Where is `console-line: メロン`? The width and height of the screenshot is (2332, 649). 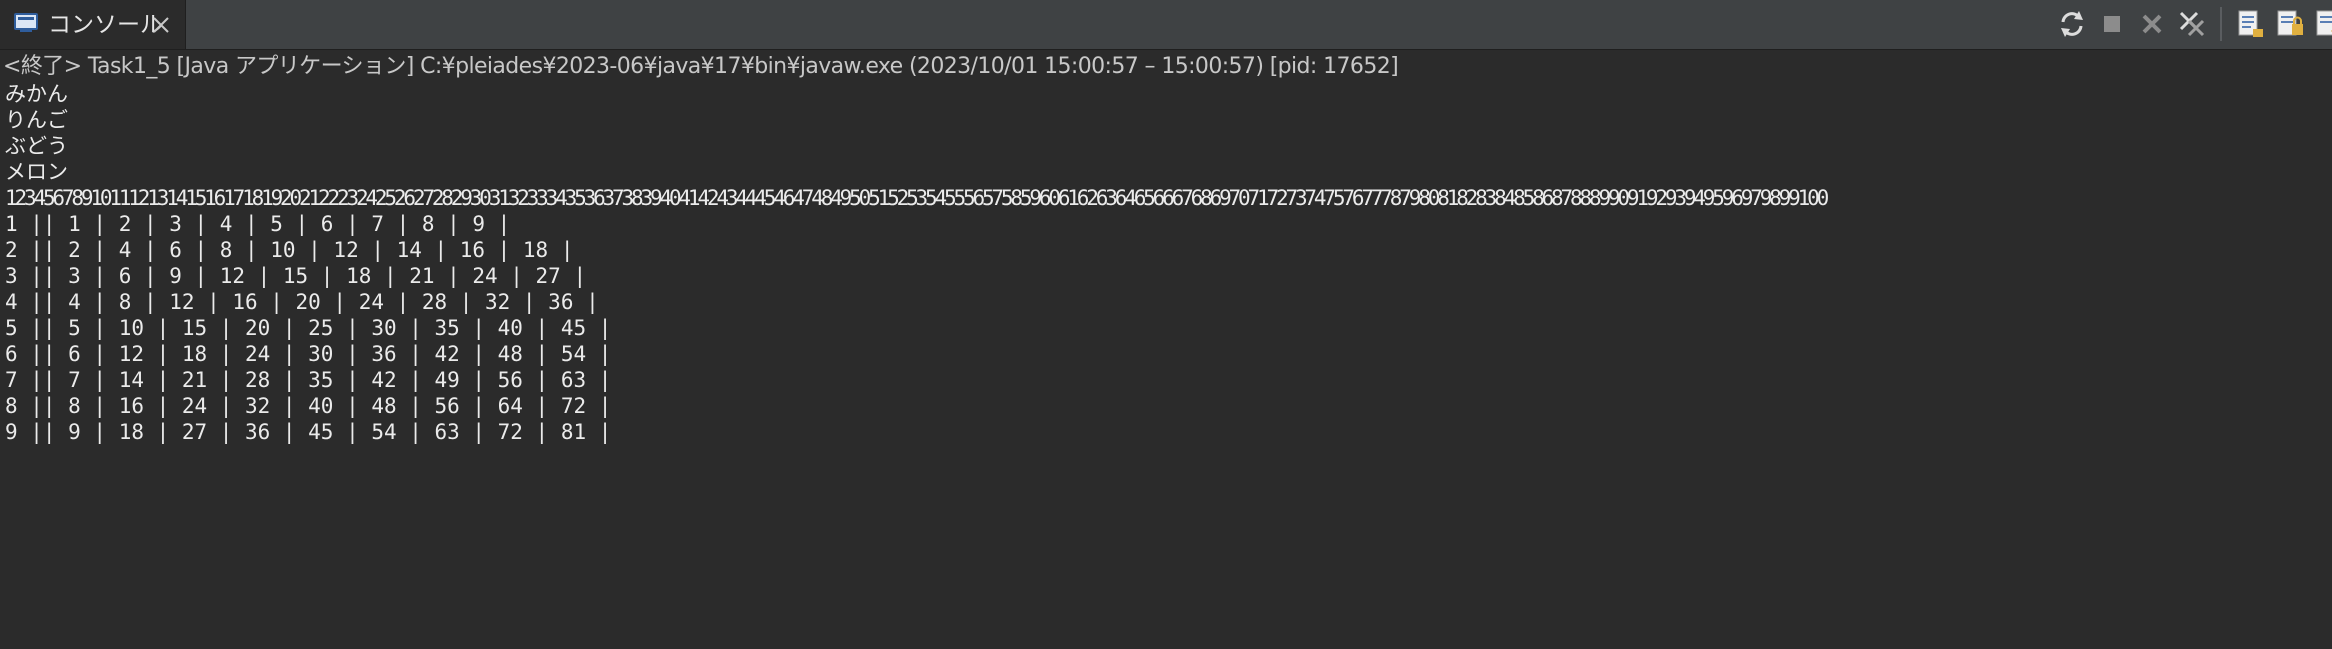
console-line: メロン is located at coordinates (36, 172).